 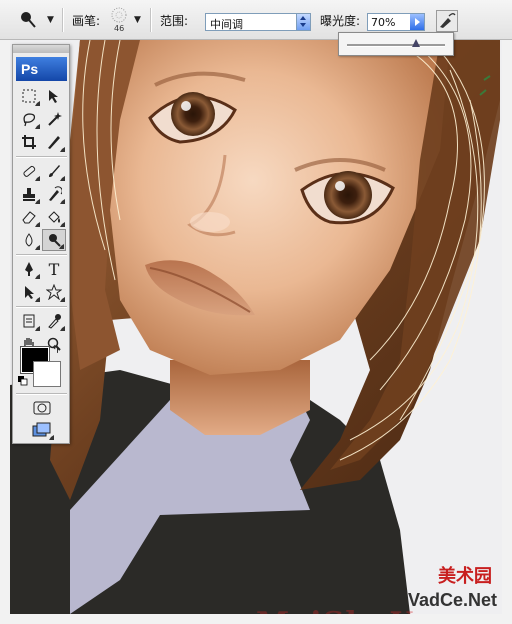 I want to click on exposure-slider-thumb, so click(x=415, y=43).